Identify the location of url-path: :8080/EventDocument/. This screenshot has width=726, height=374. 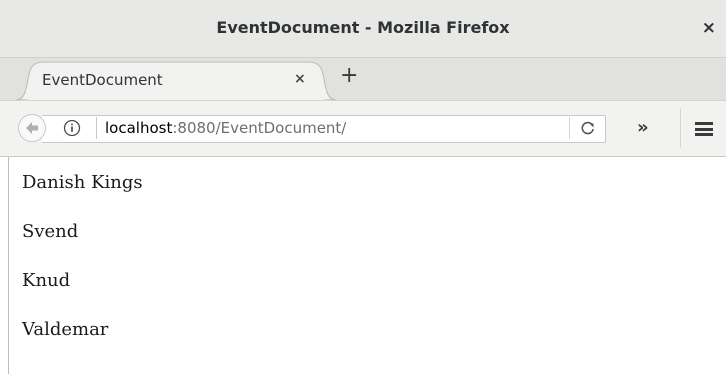
(259, 128).